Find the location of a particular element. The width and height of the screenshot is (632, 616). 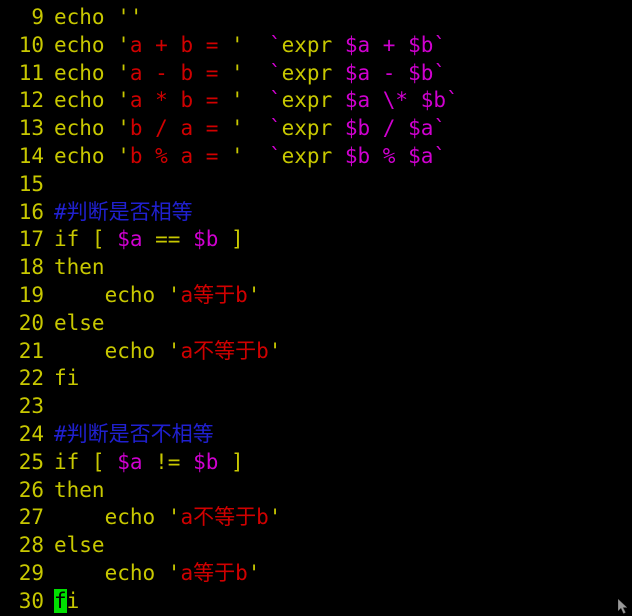

text-cursor: f is located at coordinates (60, 600).